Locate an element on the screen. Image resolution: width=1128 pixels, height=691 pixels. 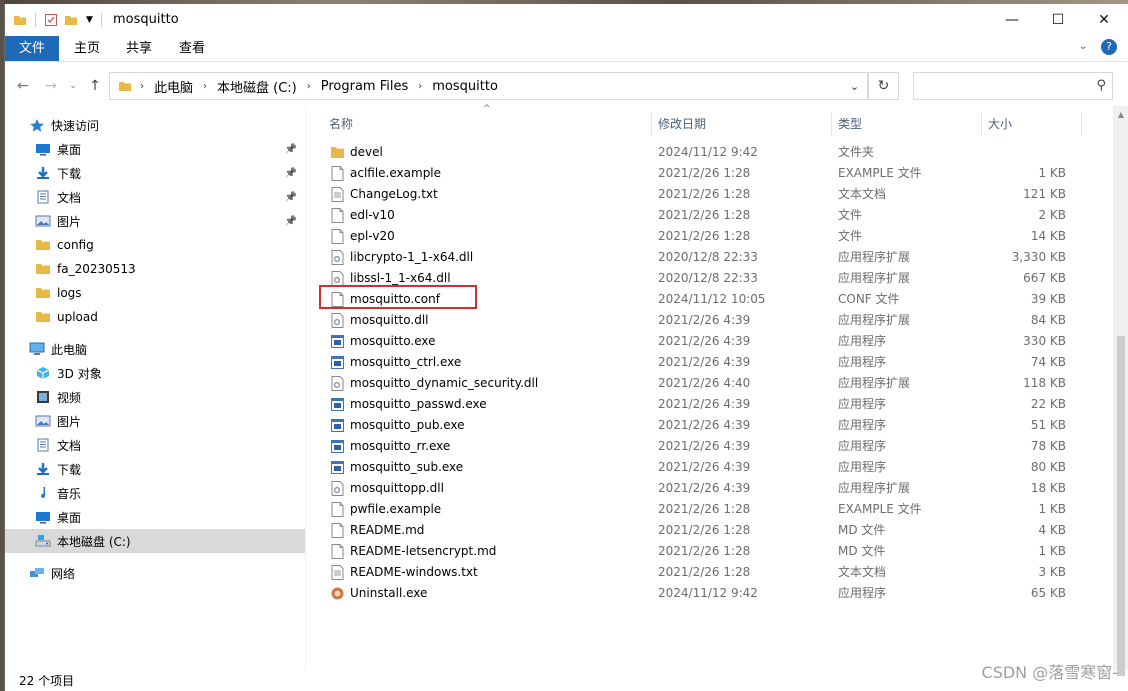
nav-item: 文档 is located at coordinates (155, 445).